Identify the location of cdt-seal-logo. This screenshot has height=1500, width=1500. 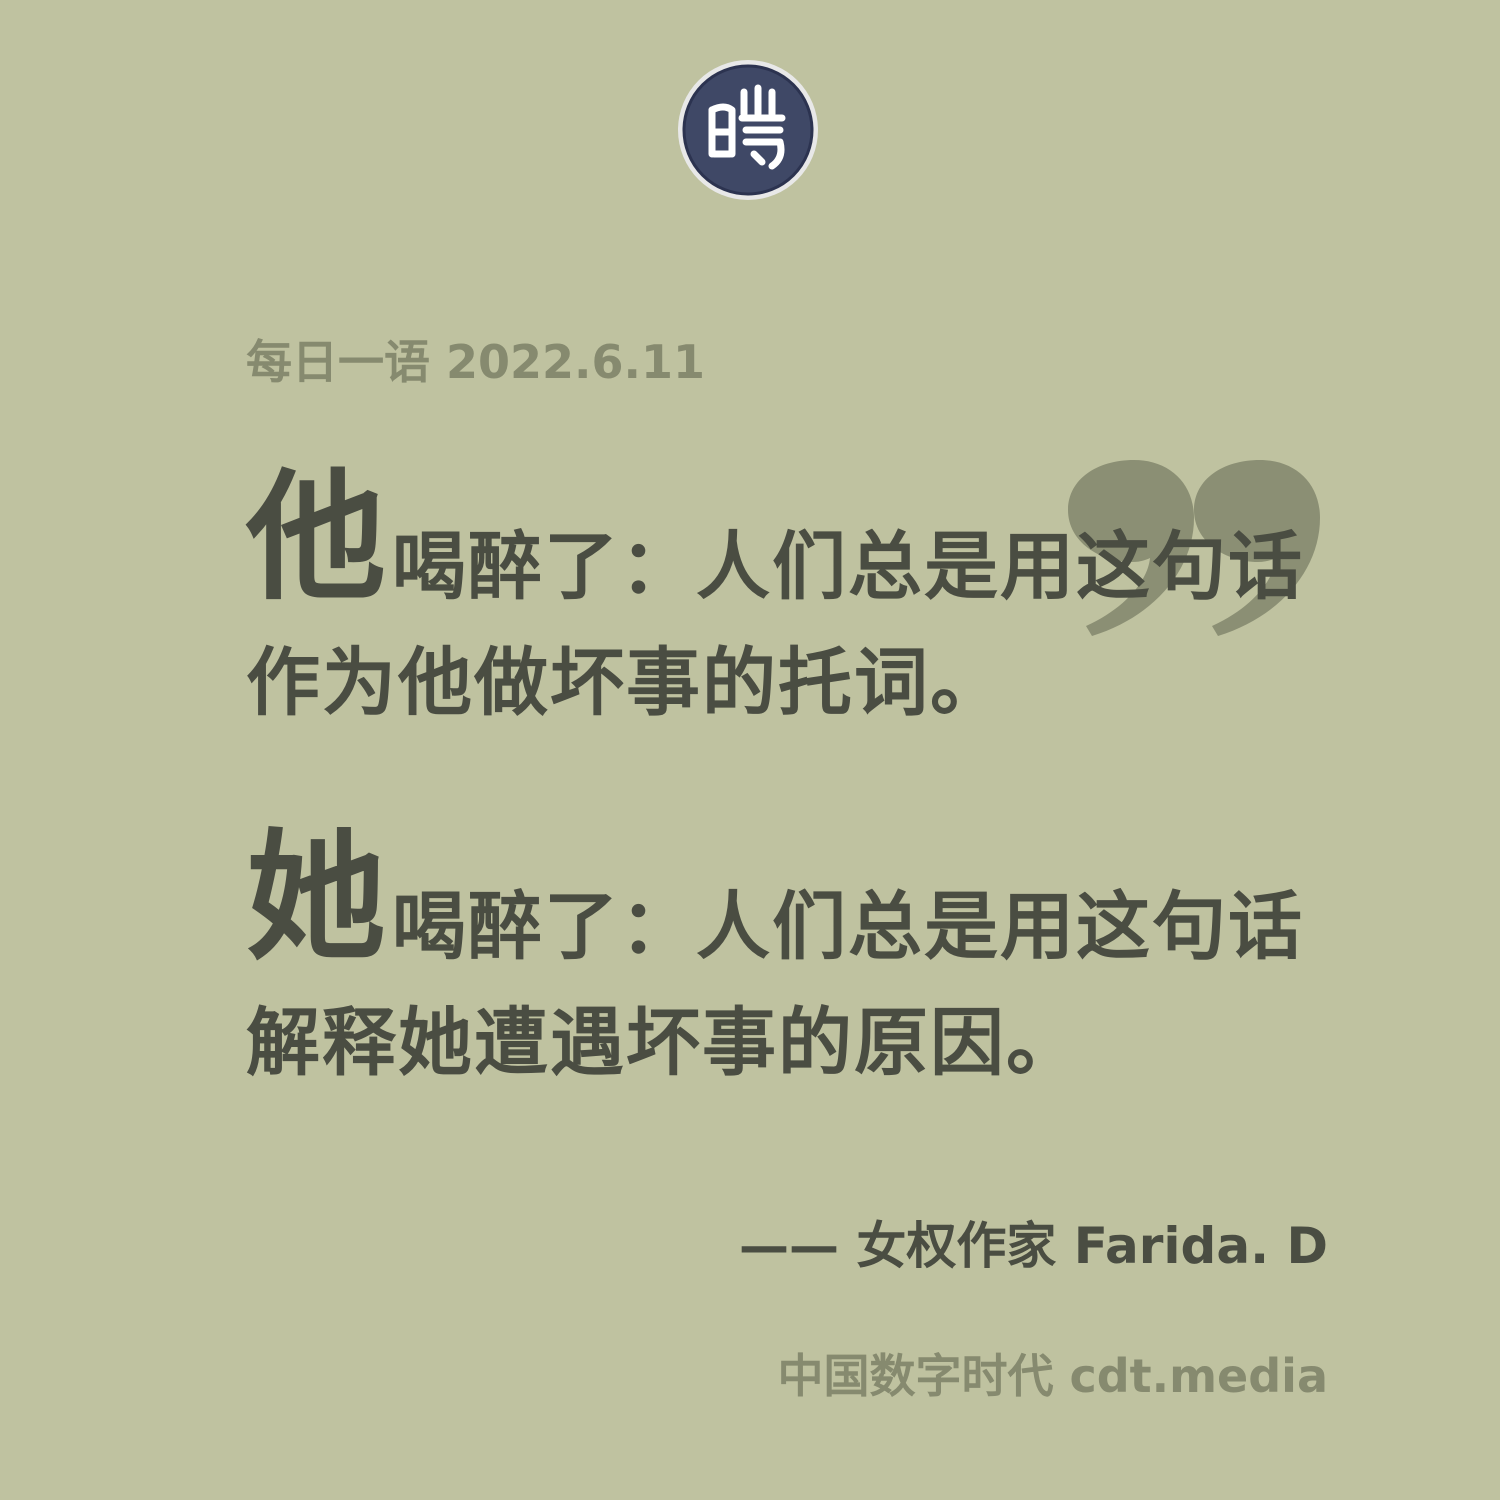
(748, 130).